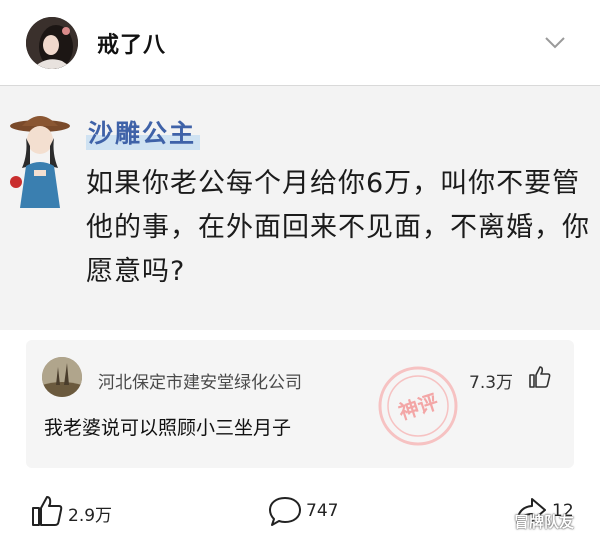  I want to click on comment-text: 我老婆说可以照顾小三坐月子, so click(168, 428).